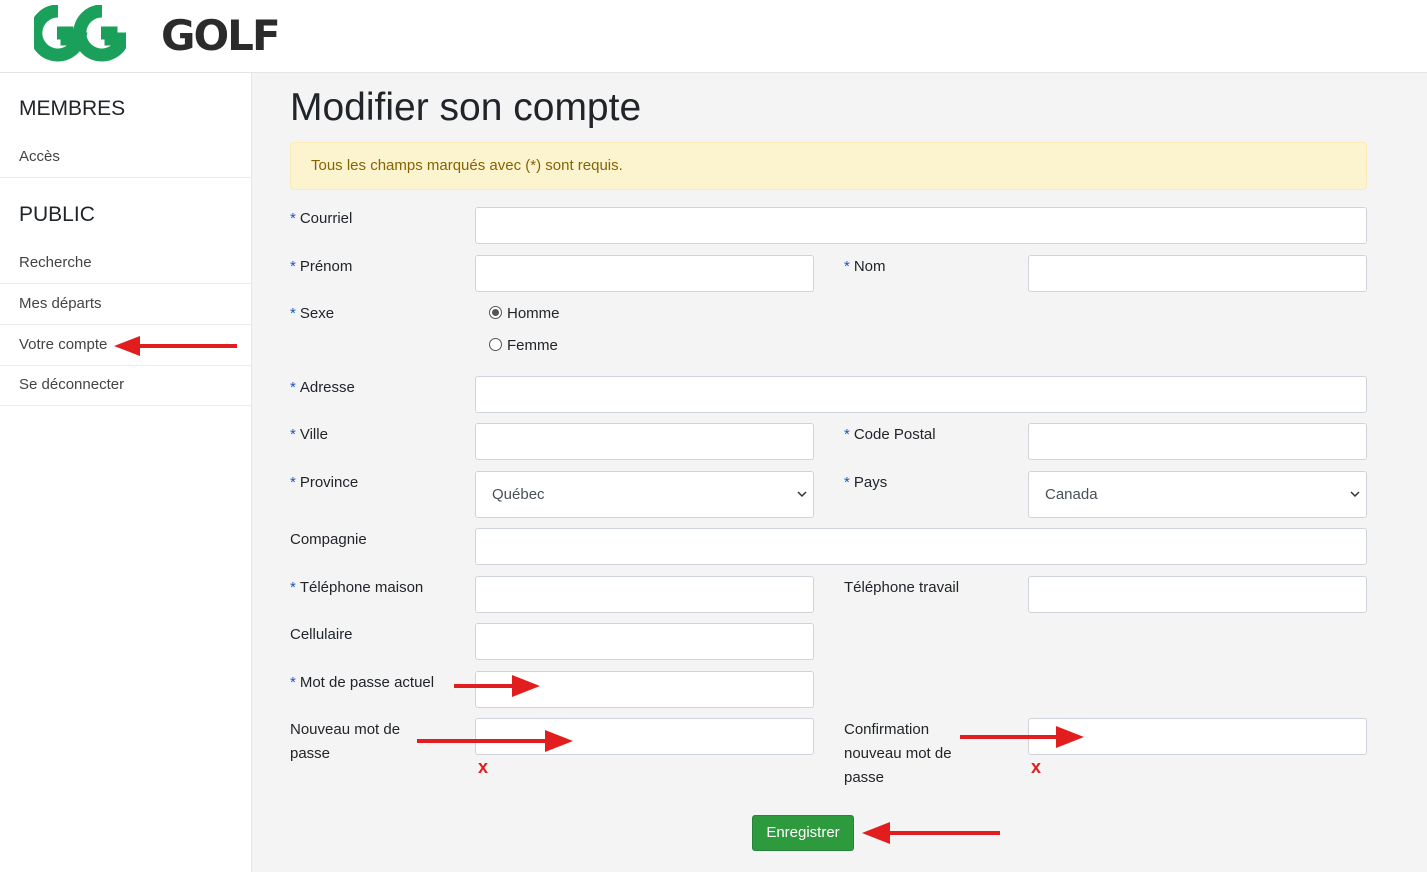 This screenshot has height=872, width=1427. What do you see at coordinates (495, 344) in the screenshot?
I see `radio-unchecked-icon` at bounding box center [495, 344].